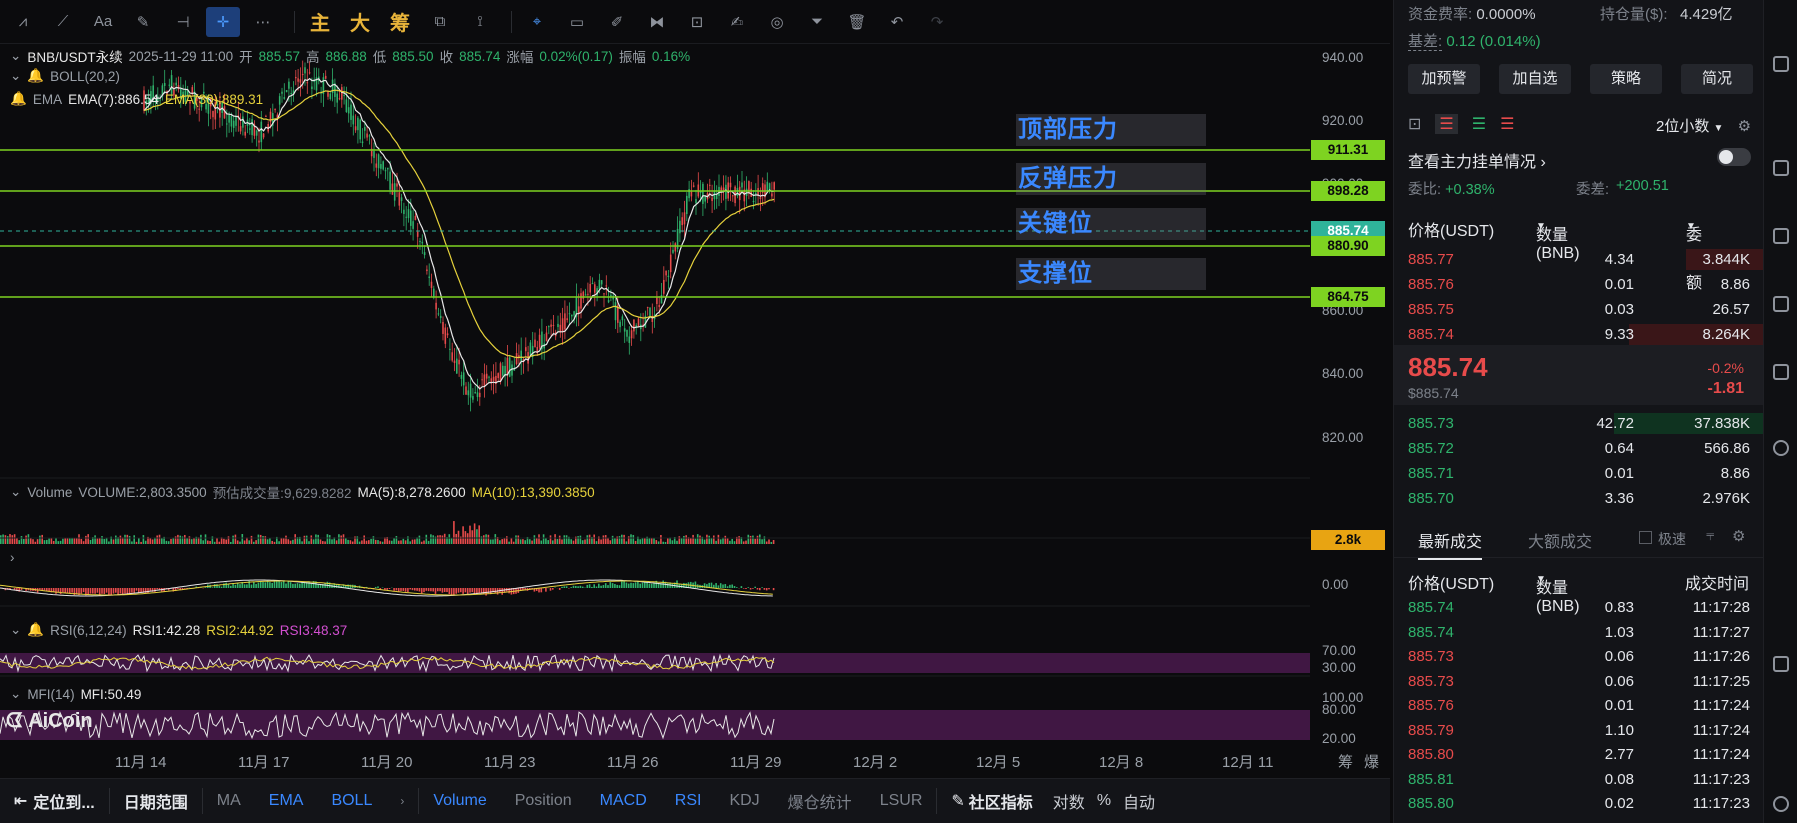  I want to click on chip-toggle: 筹, so click(1345, 761).